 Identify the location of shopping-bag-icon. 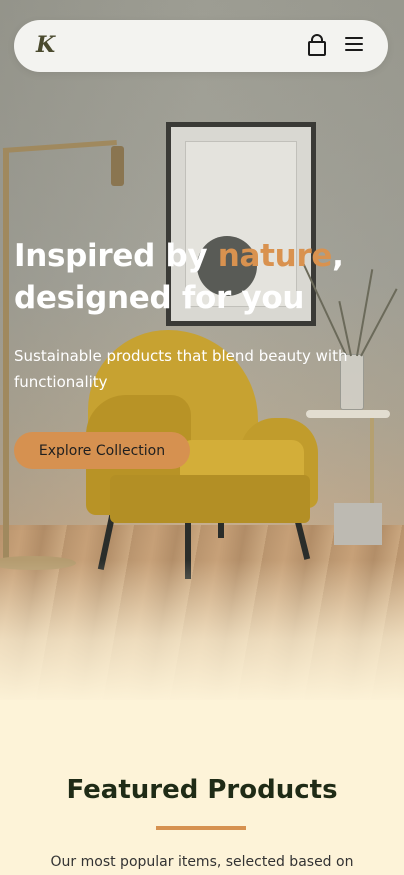
(317, 46).